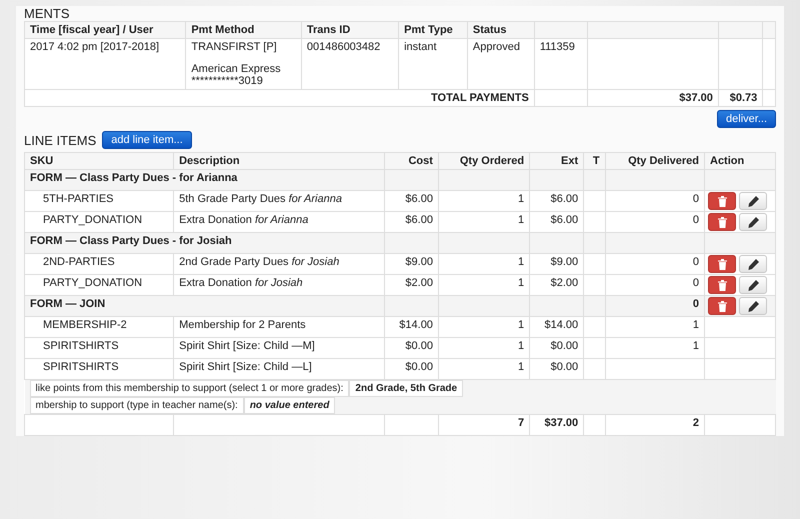  Describe the element at coordinates (60, 140) in the screenshot. I see `section-heading: LINE ITEMS` at that location.